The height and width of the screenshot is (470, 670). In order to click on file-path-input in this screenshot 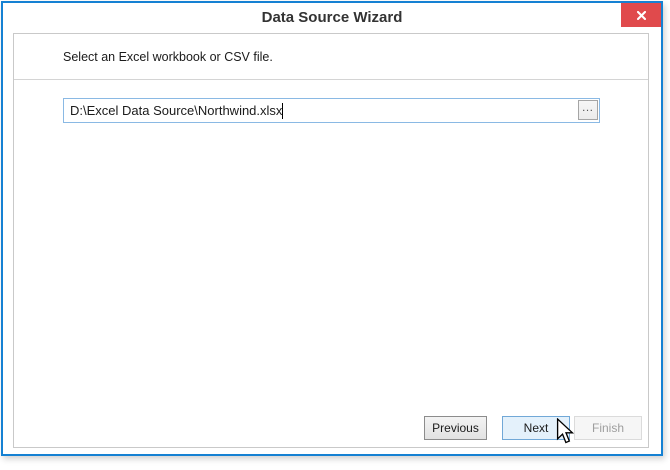, I will do `click(331, 110)`.